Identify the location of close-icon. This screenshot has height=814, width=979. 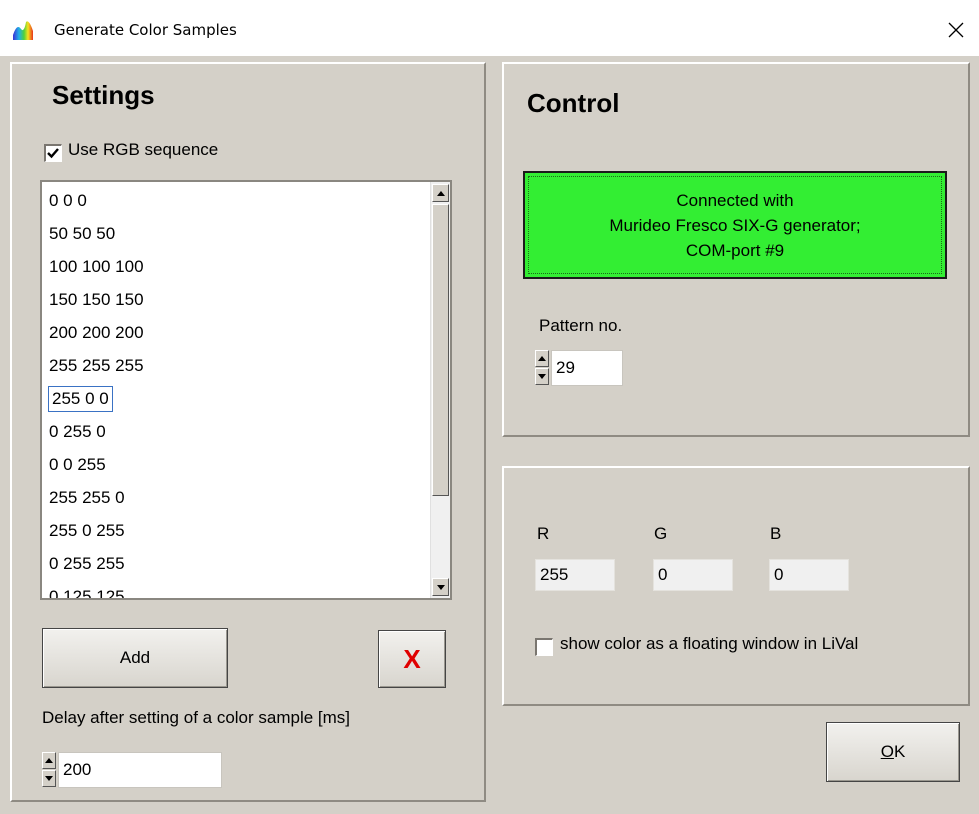
(956, 30).